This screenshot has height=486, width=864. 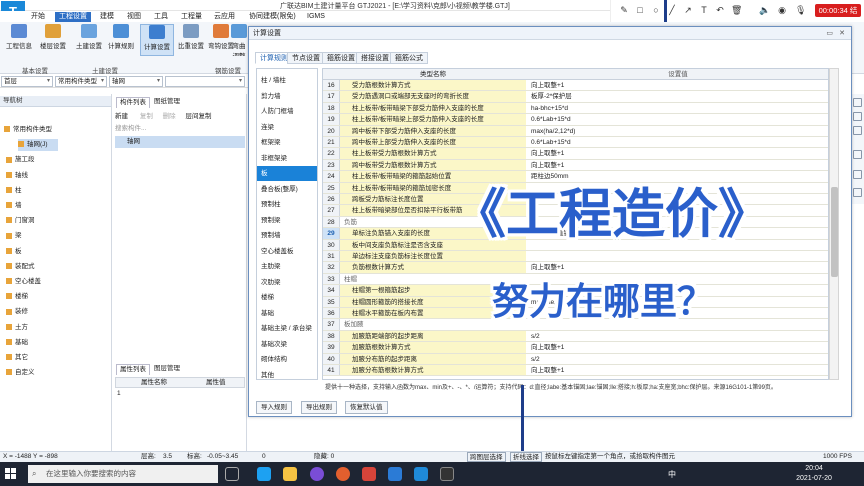 What do you see at coordinates (107, 17) in the screenshot?
I see `menu-modeling: 建模` at bounding box center [107, 17].